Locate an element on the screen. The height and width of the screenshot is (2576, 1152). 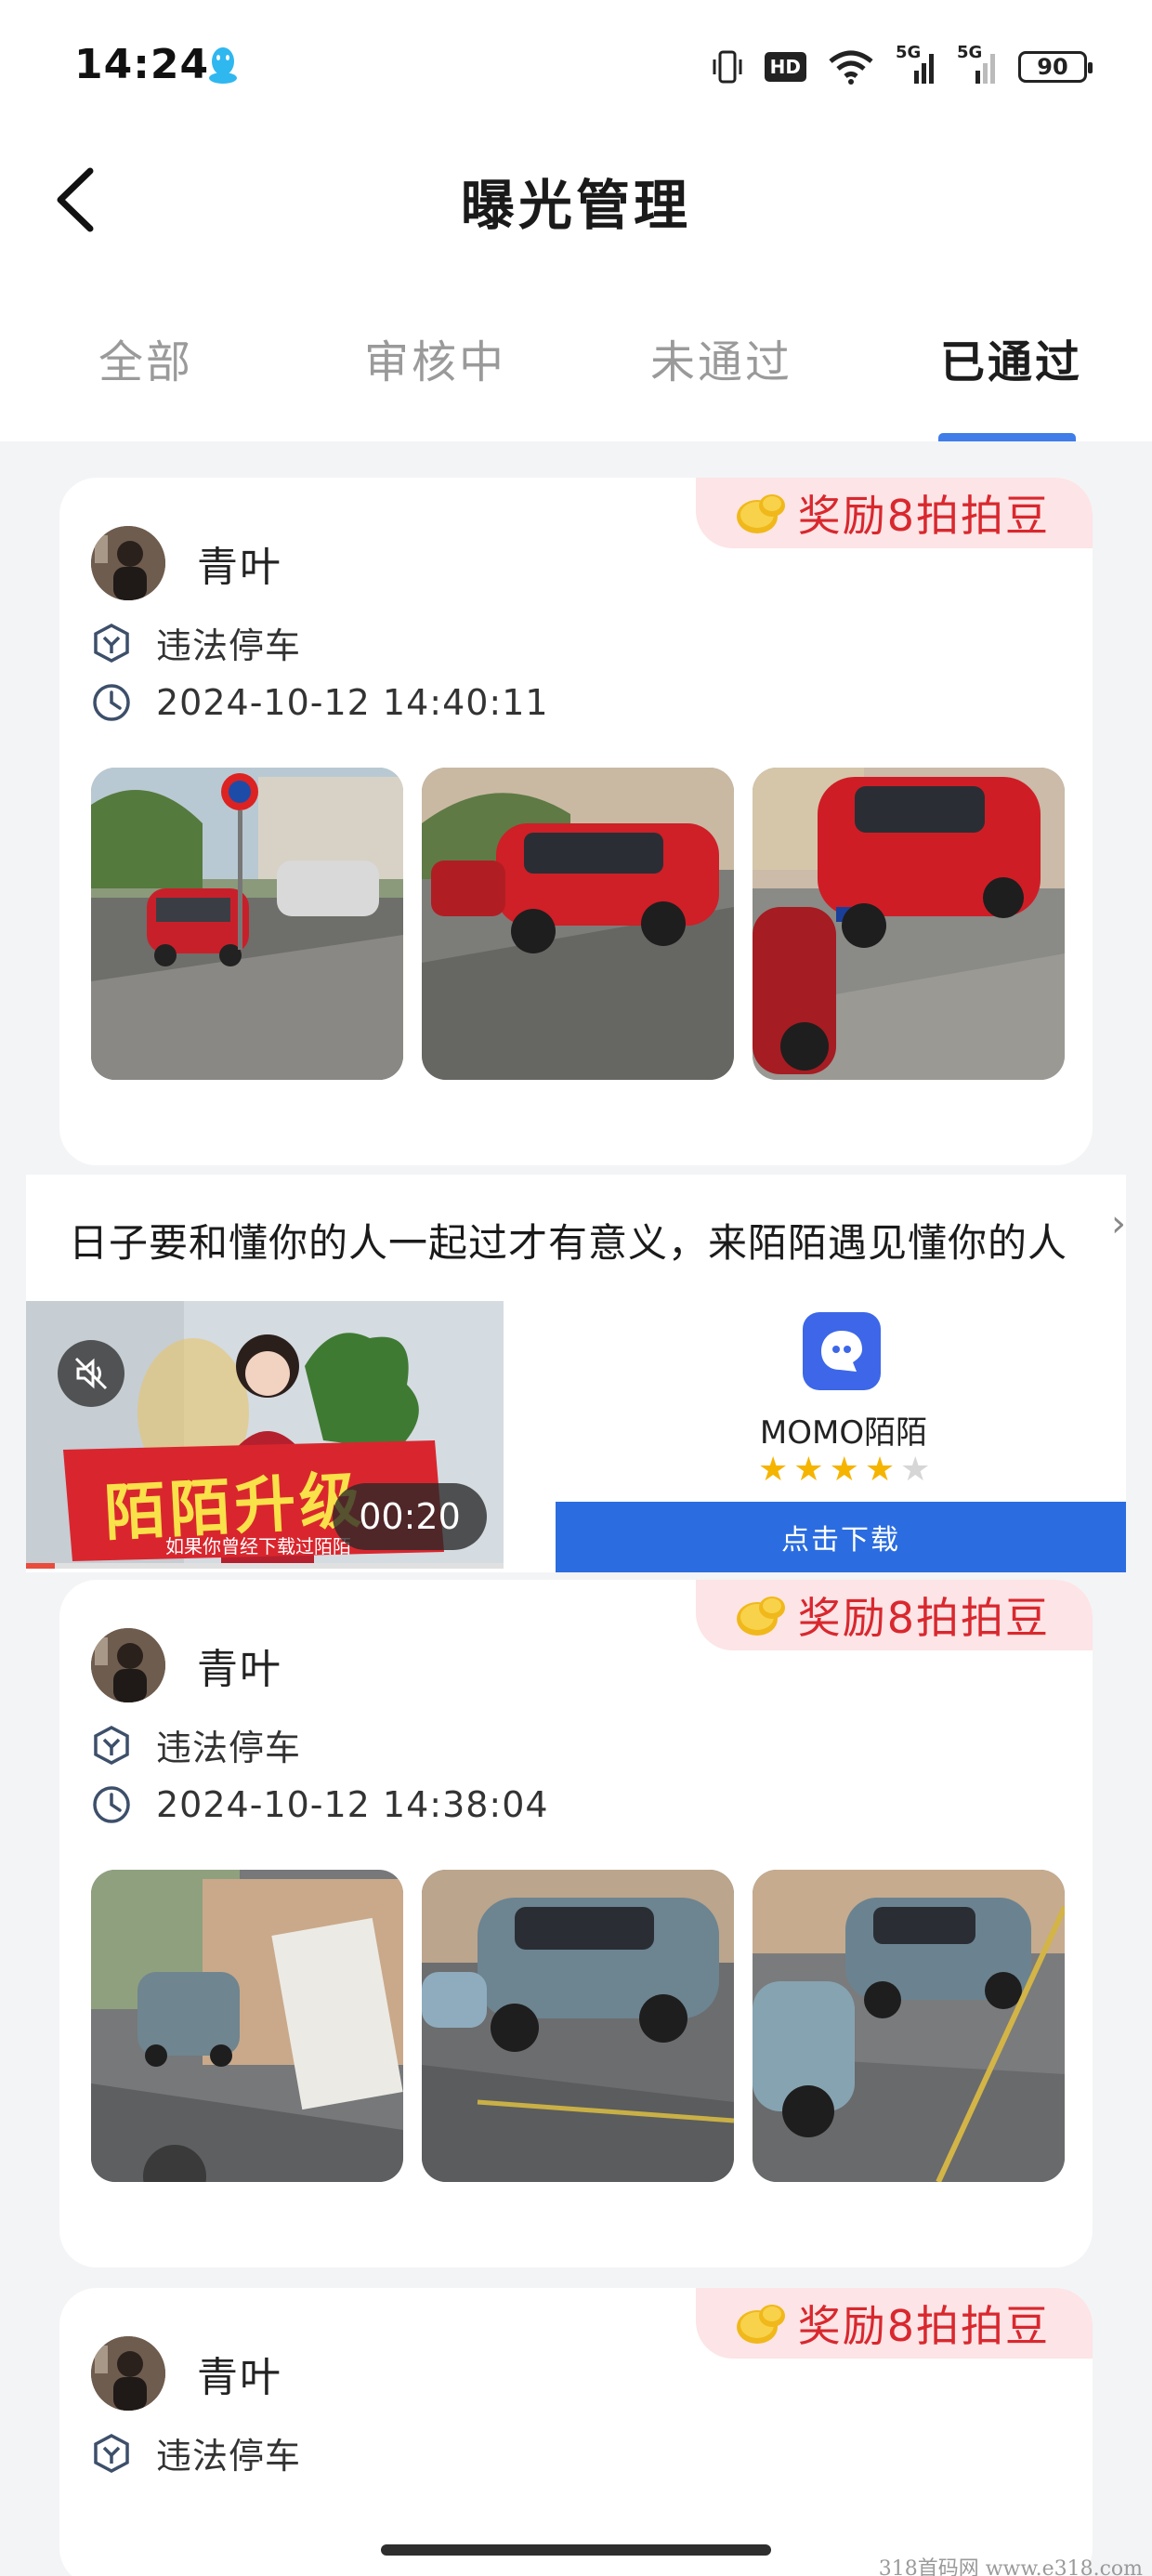
momo-app-logo is located at coordinates (842, 1351).